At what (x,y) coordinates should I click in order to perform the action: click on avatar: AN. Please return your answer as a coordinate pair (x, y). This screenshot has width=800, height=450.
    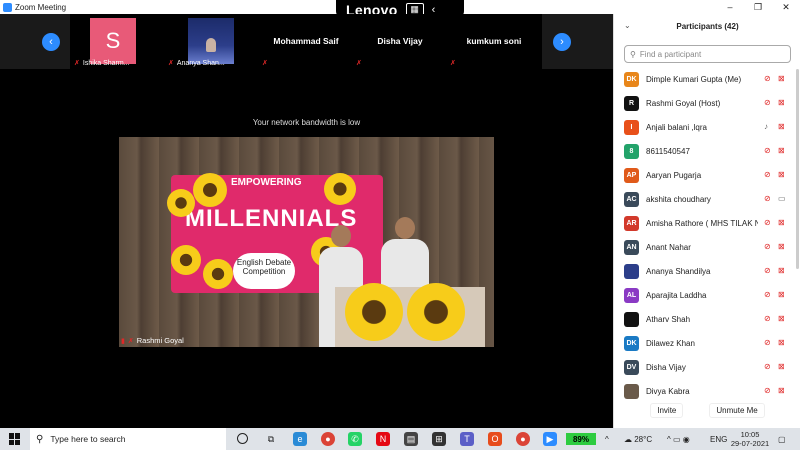
    Looking at the image, I should click on (631, 247).